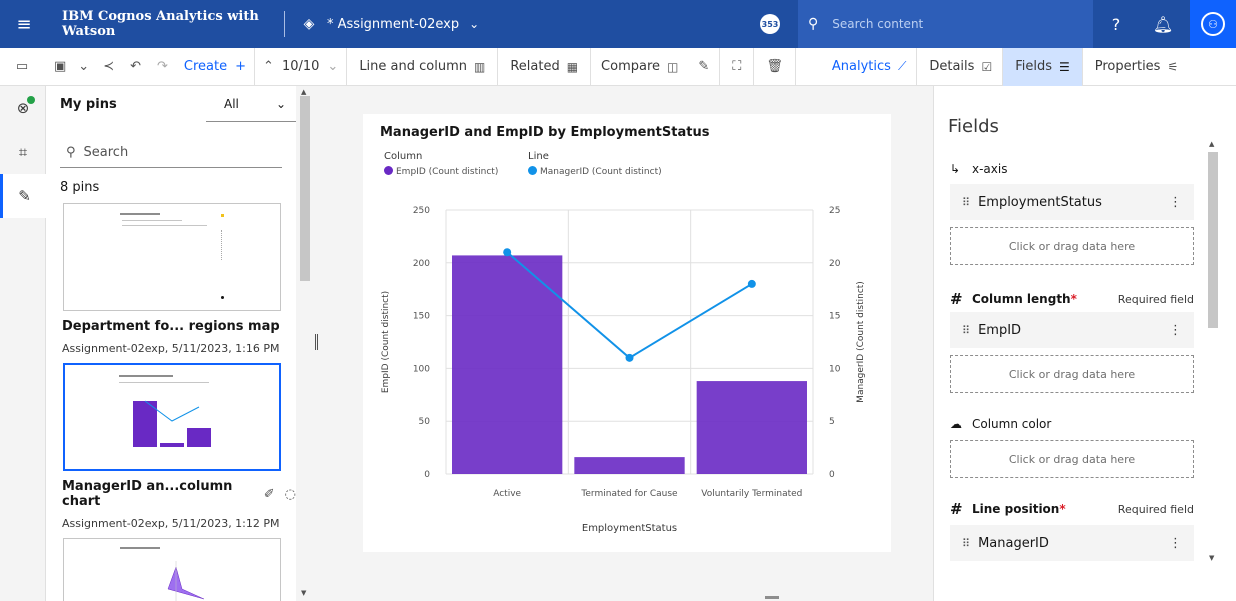 This screenshot has height=601, width=1236. What do you see at coordinates (305, 343) in the screenshot?
I see `pins-scrollbar: ▲ ▼` at bounding box center [305, 343].